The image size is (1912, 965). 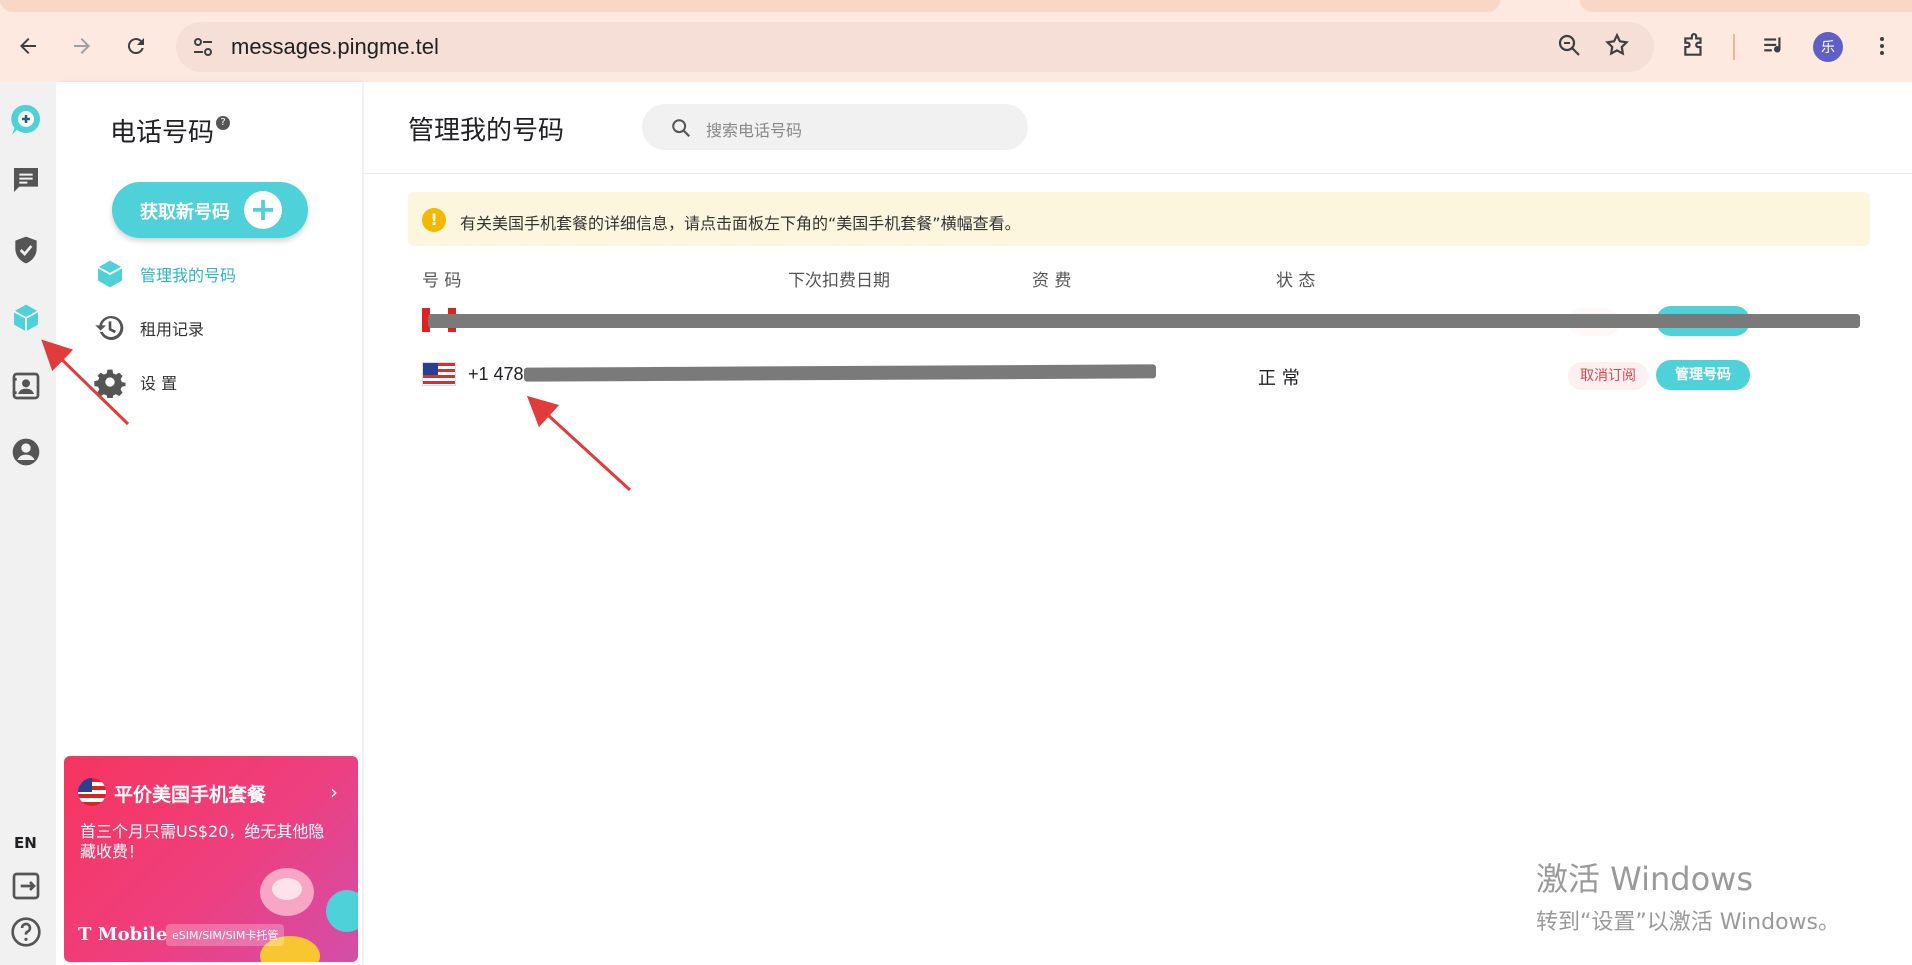 What do you see at coordinates (1608, 376) in the screenshot?
I see `cancel-subscription-button: 取消订阅` at bounding box center [1608, 376].